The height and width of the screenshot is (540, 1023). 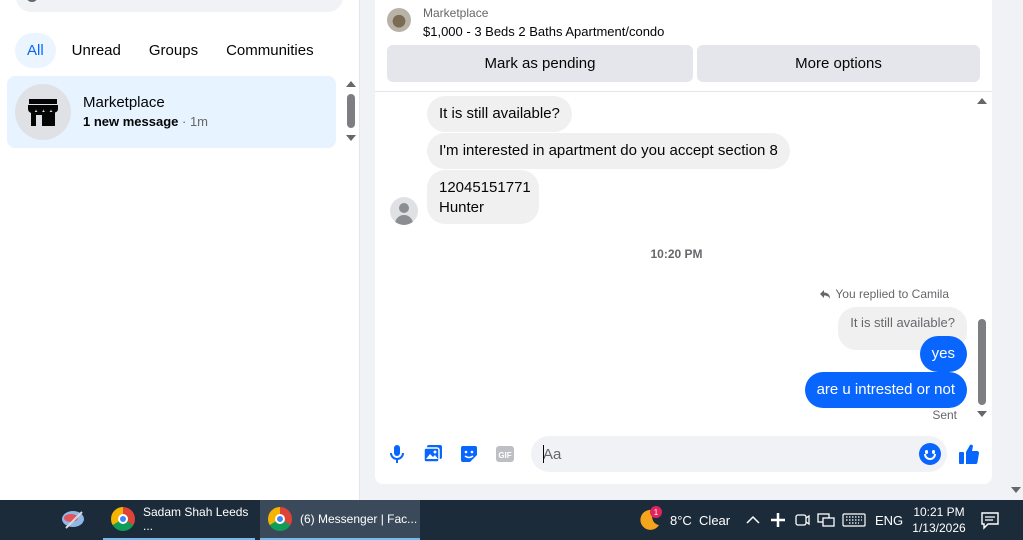 I want to click on filter-tabs: All Unread Groups Communities, so click(x=170, y=50).